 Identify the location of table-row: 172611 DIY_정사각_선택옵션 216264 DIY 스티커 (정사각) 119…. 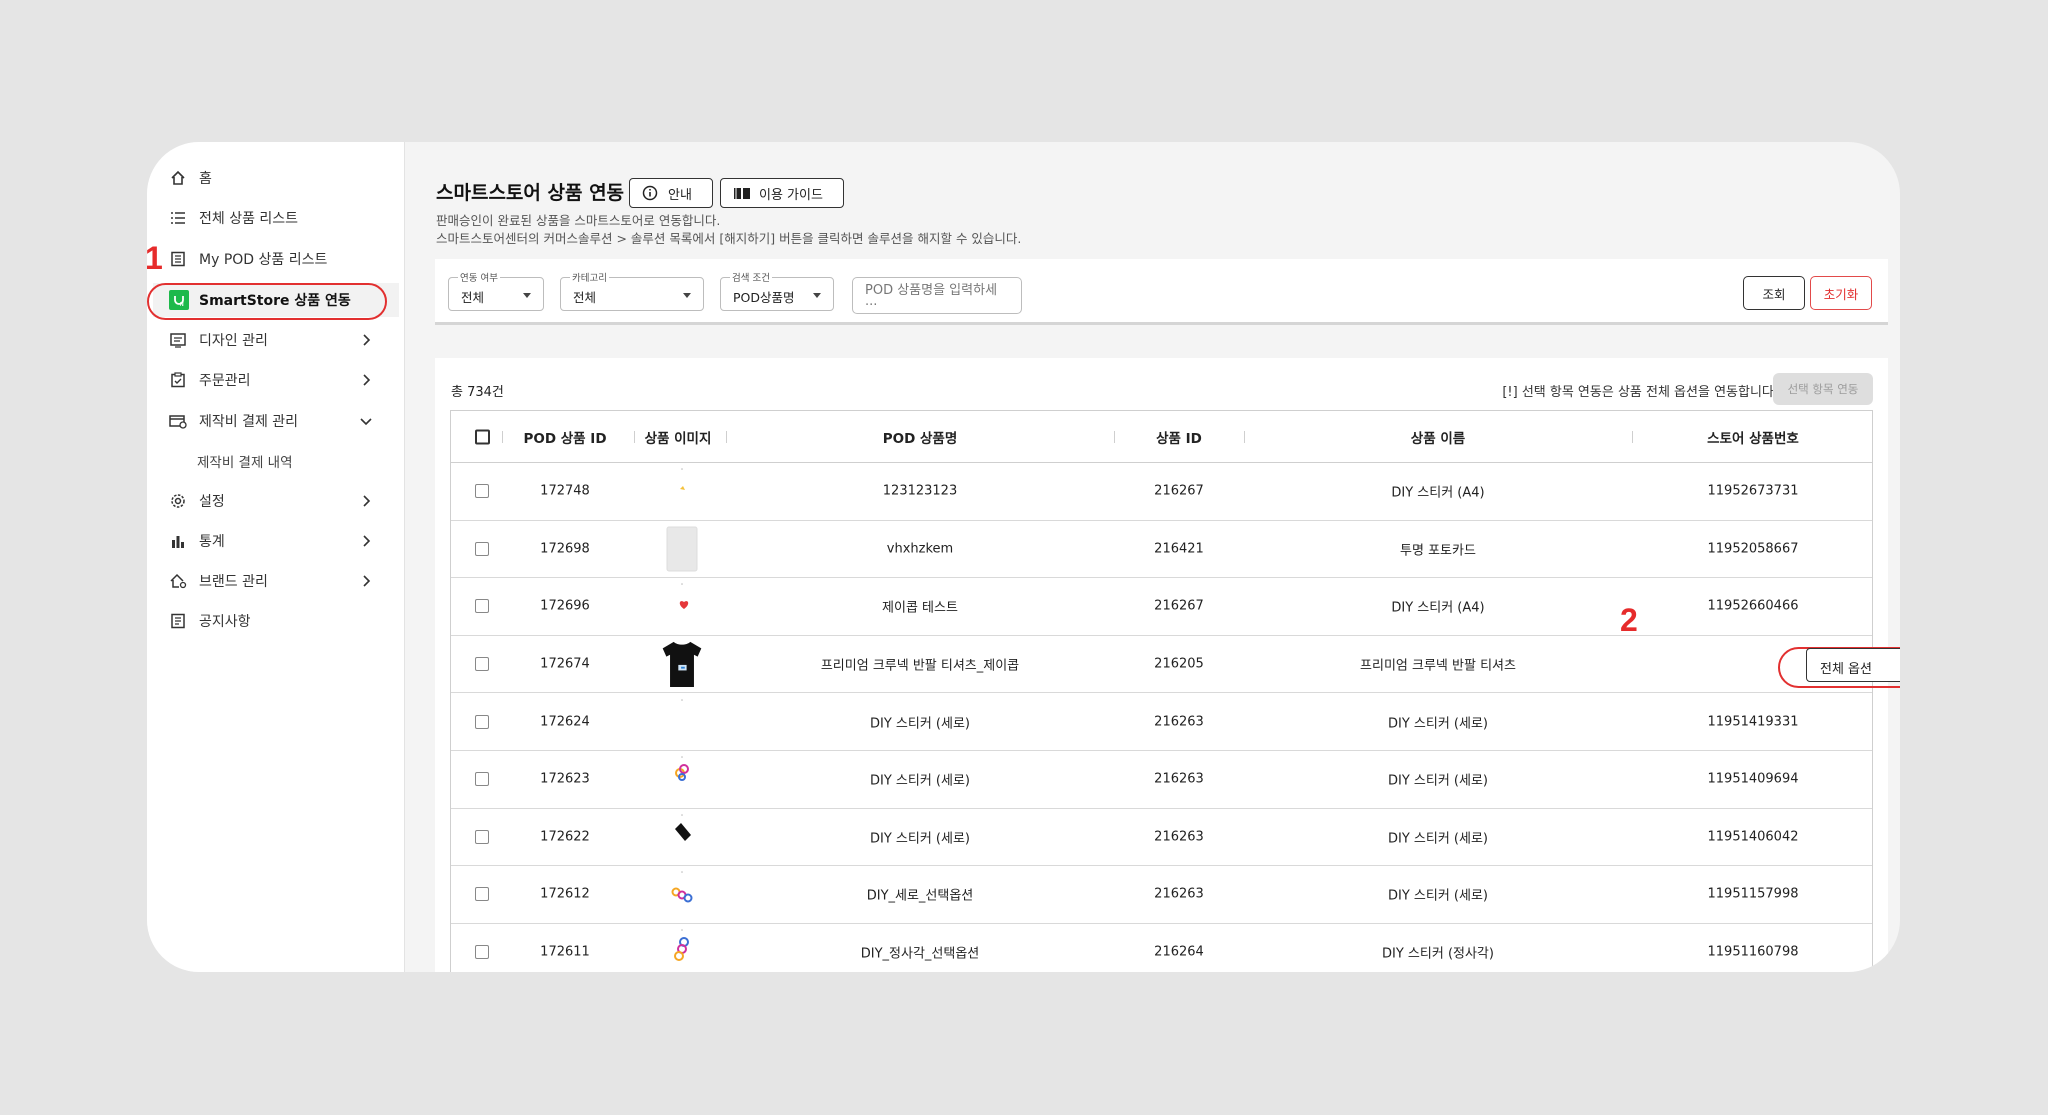
(1161, 948).